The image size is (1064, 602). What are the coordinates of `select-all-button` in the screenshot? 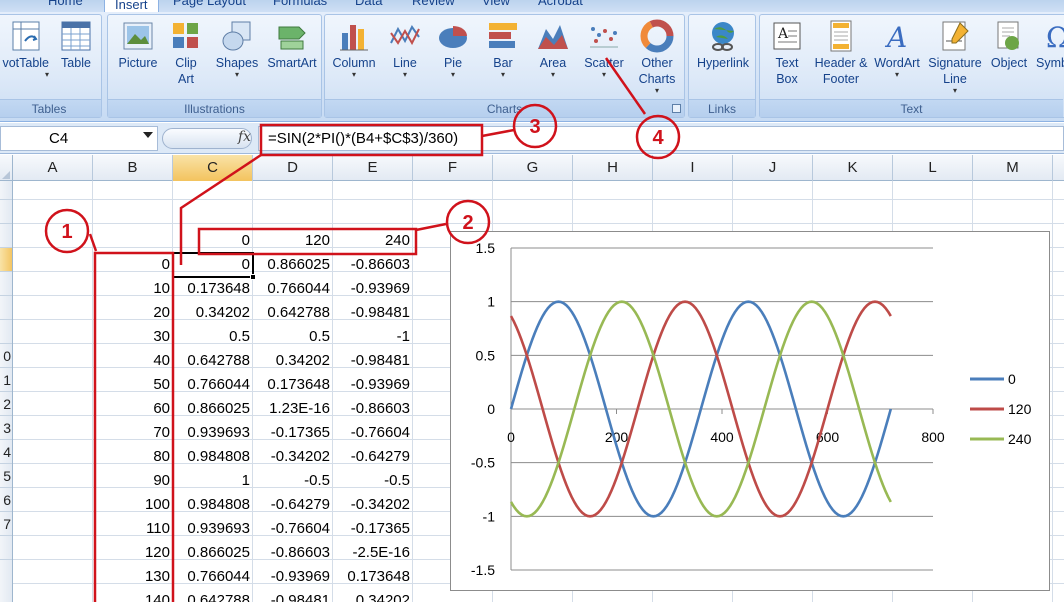 It's located at (6, 168).